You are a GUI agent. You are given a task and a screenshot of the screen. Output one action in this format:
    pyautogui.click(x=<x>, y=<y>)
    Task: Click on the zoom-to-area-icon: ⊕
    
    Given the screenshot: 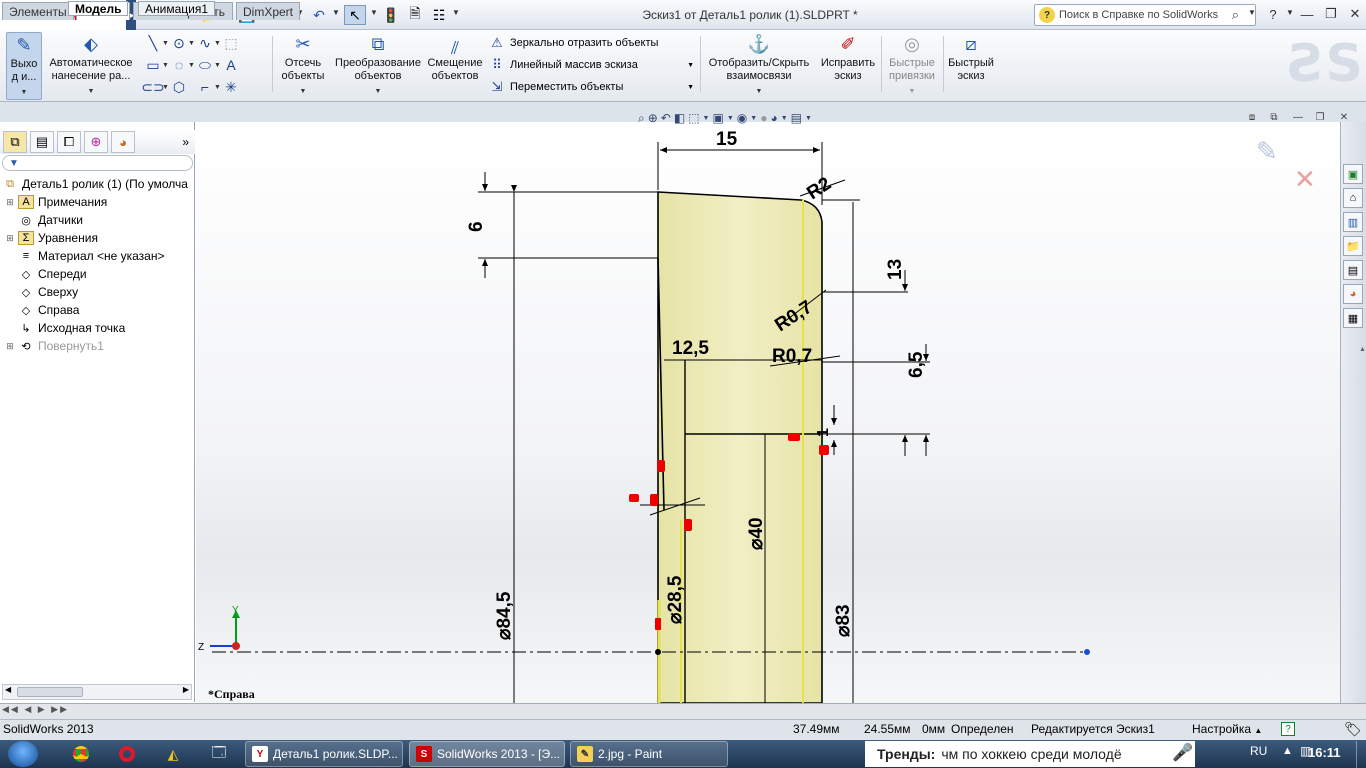 What is the action you would take?
    pyautogui.click(x=653, y=118)
    